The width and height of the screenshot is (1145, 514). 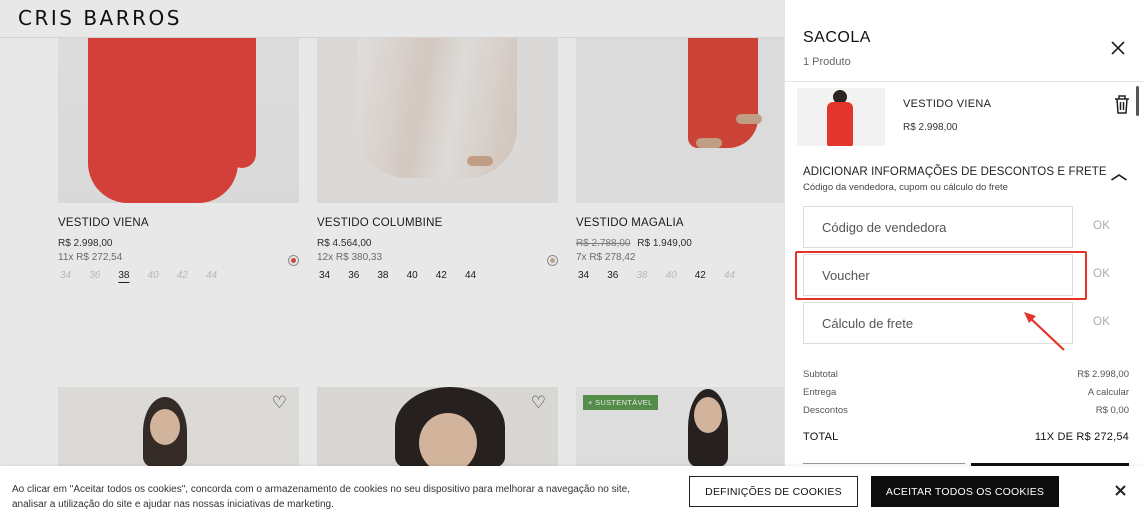 I want to click on product-installments: 7x R$ 278,42, so click(x=606, y=257).